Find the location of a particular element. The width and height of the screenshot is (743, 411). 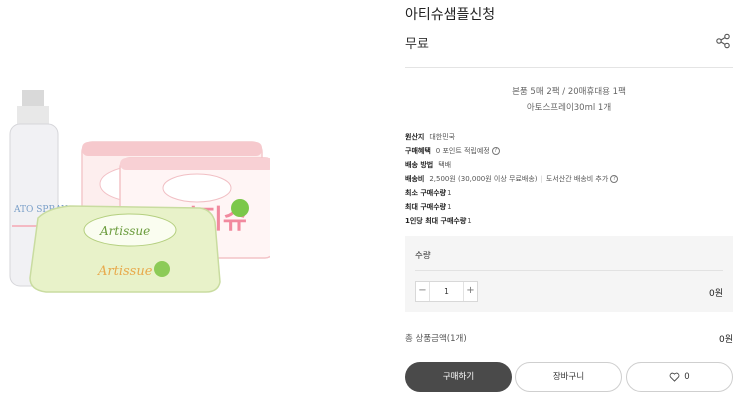

info-ship-fee: 배송비 2,500원 (30,000원 이상 무료배송) | 도서산간 배송비 추가? is located at coordinates (512, 179).